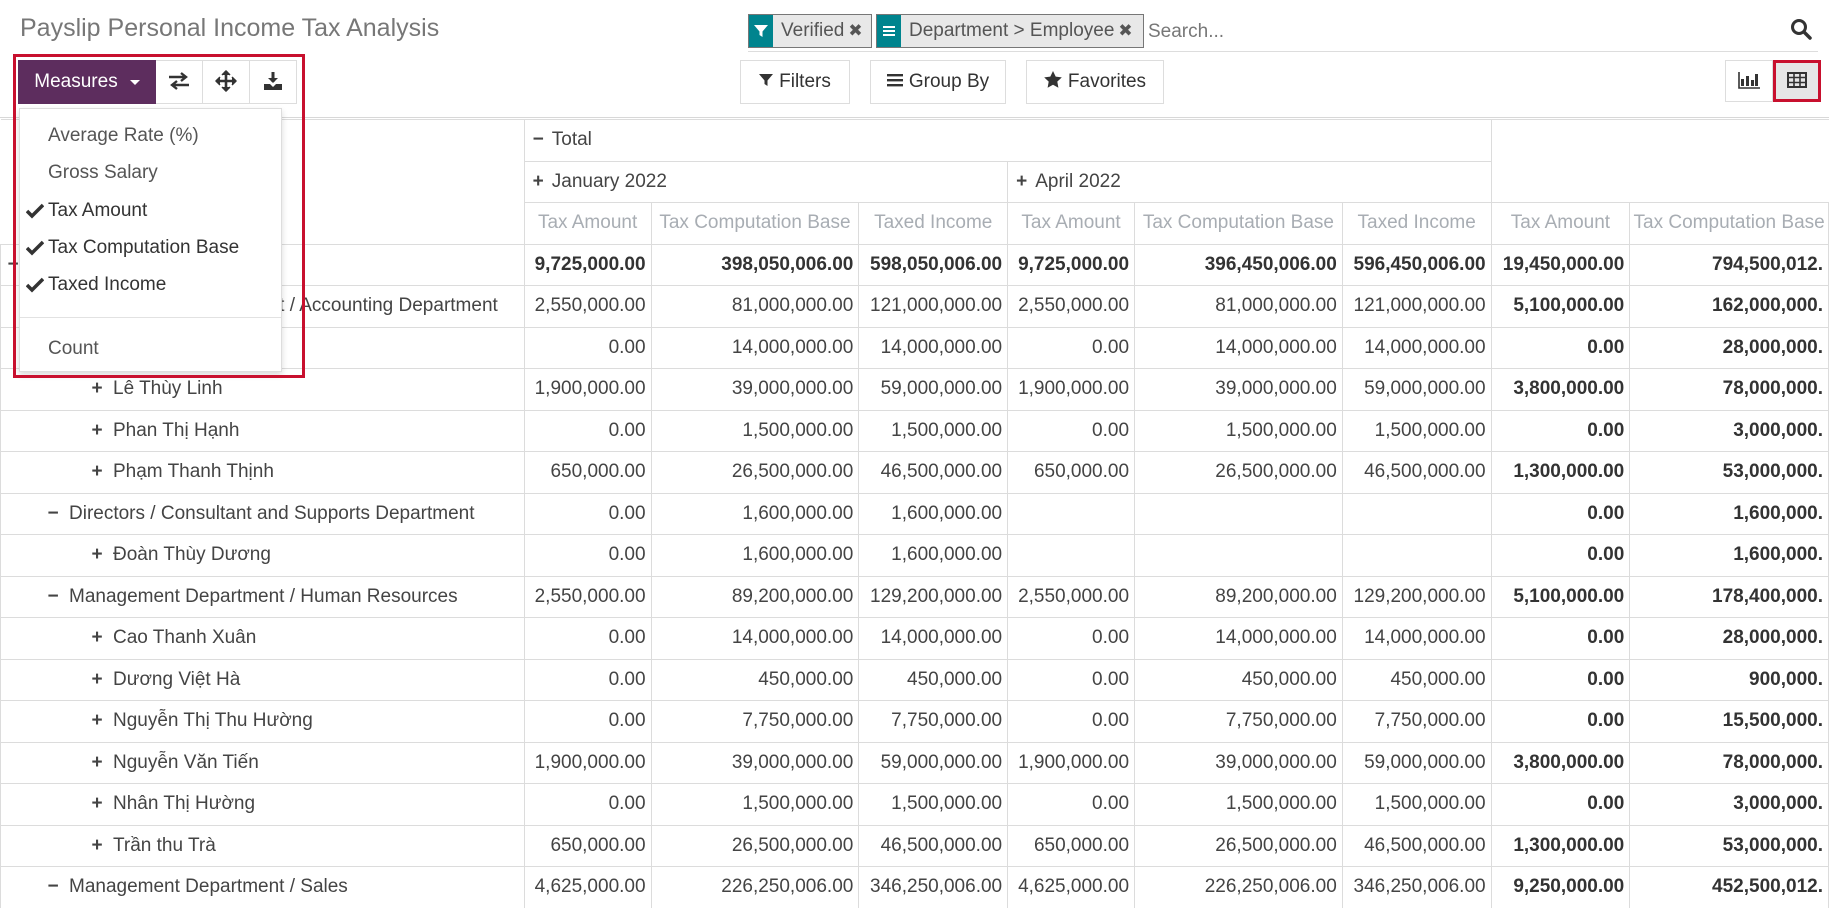 The height and width of the screenshot is (908, 1829). Describe the element at coordinates (179, 82) in the screenshot. I see `flip-axis-button` at that location.